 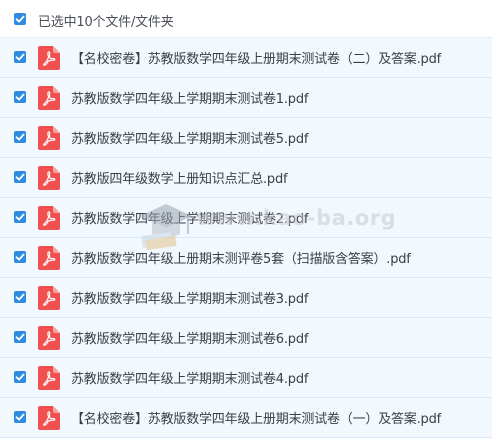 I want to click on file-name: 苏教版数学四年级上学期期末测试卷4.pdf, so click(x=189, y=377).